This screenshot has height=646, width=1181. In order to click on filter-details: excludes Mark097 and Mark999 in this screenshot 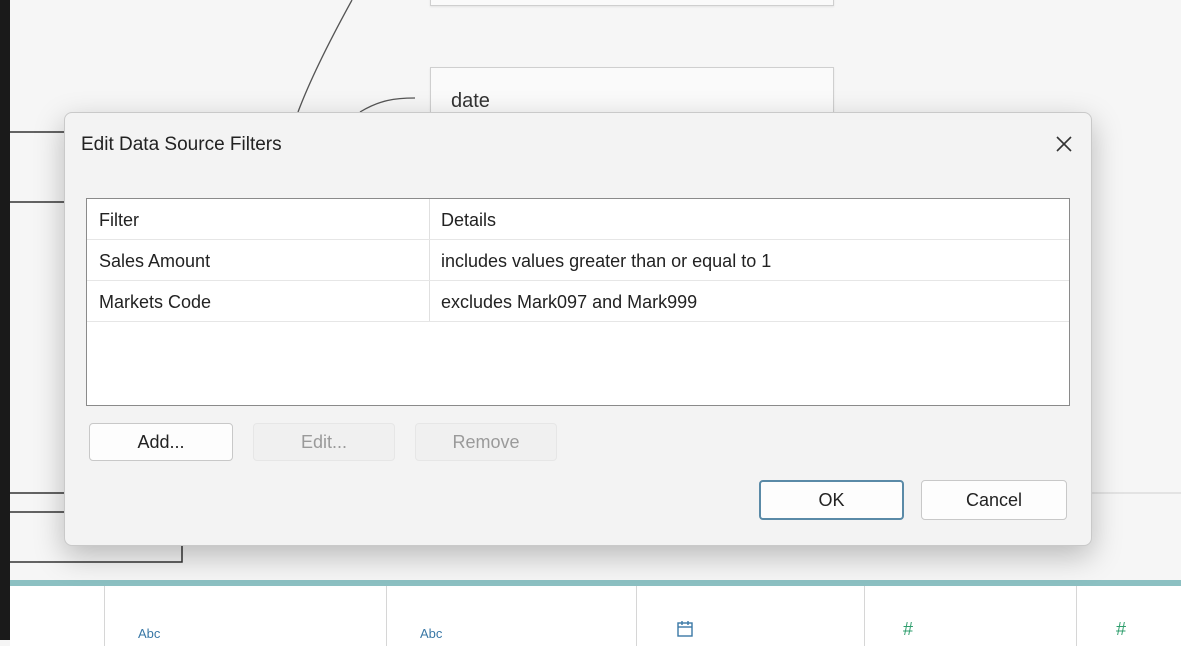, I will do `click(569, 302)`.